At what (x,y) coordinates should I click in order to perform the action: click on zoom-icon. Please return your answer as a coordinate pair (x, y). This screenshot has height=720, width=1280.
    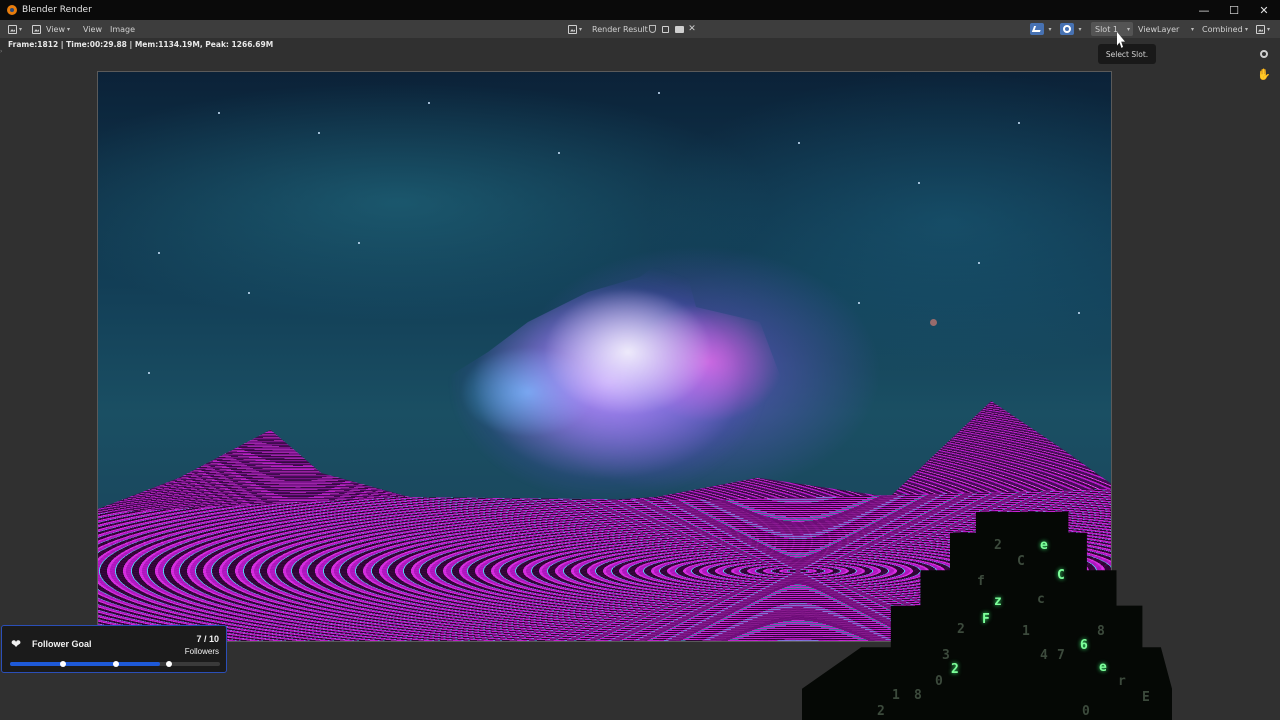
    Looking at the image, I should click on (1264, 54).